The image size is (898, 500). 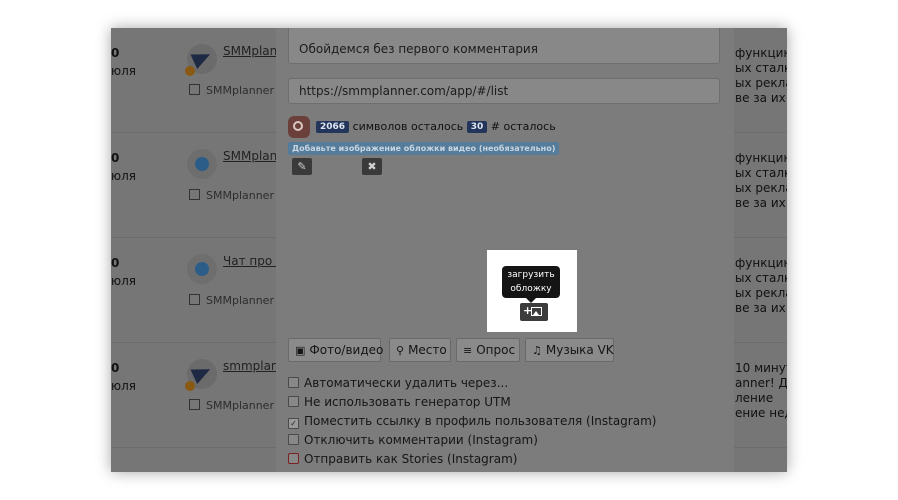 I want to click on photo-video-button: ▣ Фото/видео, so click(x=336, y=350).